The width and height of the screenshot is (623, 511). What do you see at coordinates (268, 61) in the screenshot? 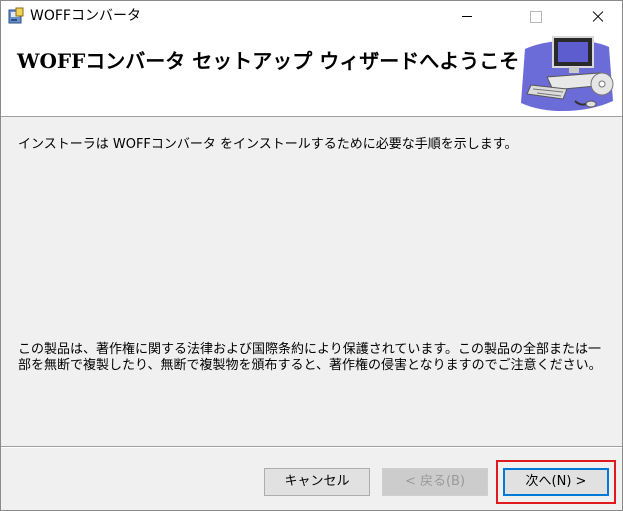
I see `wizard-heading: WOFFコンバータ セットアップ ウィザードへようこそ` at bounding box center [268, 61].